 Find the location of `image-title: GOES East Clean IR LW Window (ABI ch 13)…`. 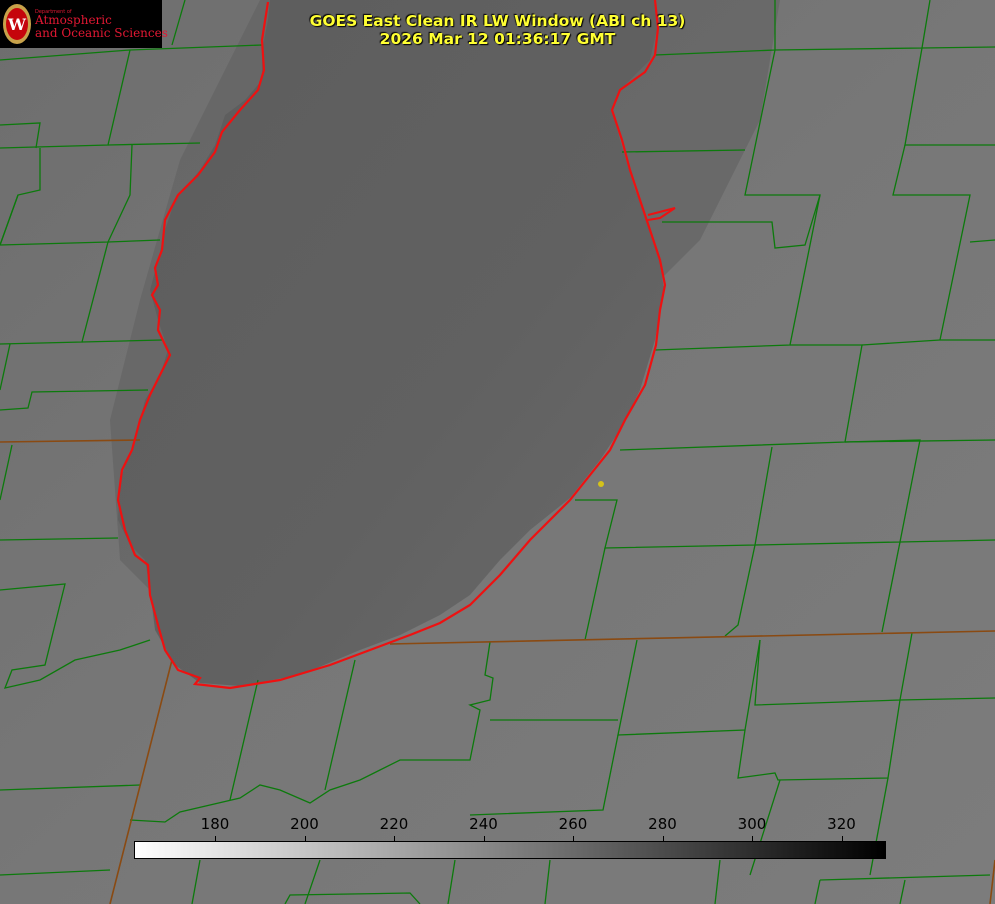

image-title: GOES East Clean IR LW Window (ABI ch 13)… is located at coordinates (497, 30).